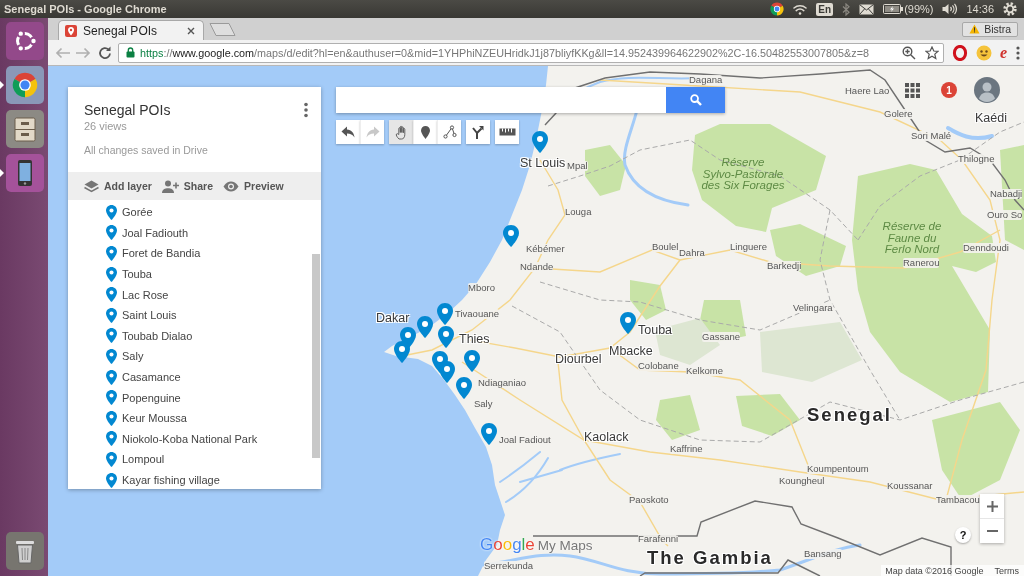 Image resolution: width=1024 pixels, height=576 pixels. I want to click on place-item: Kayar fishing village, so click(190, 479).